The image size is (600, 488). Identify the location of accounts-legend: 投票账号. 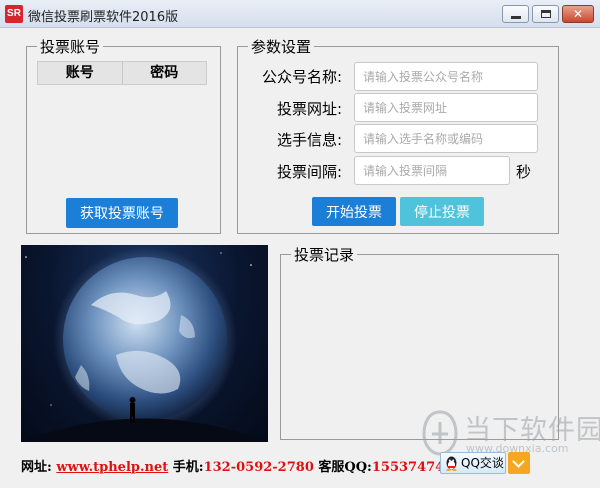
(70, 47).